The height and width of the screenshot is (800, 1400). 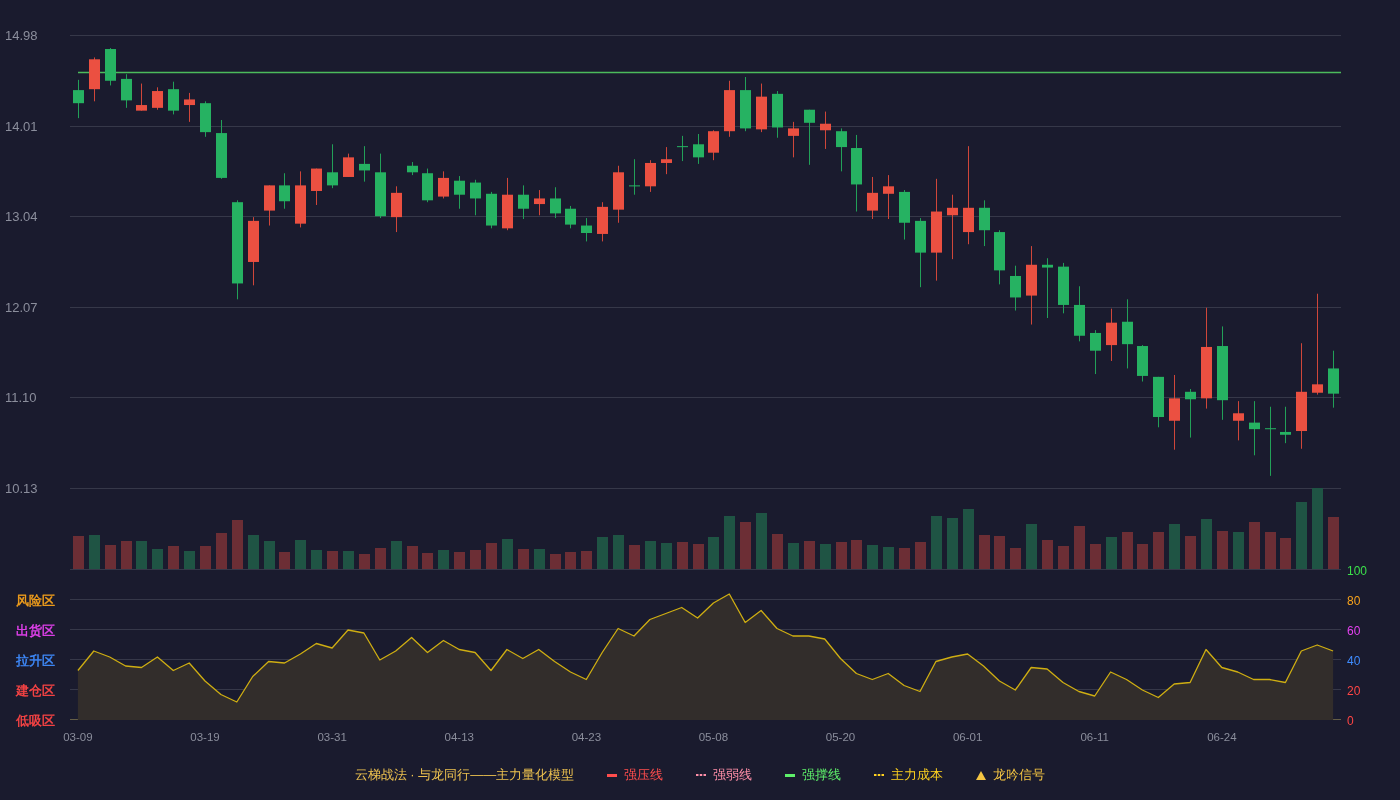 I want to click on zone-label: 拉升区, so click(x=35, y=660).